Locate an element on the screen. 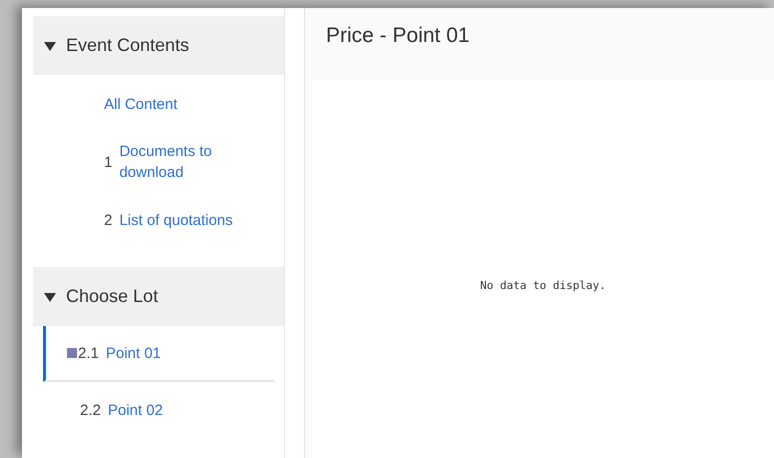 This screenshot has width=774, height=458. nav-item: 2.2 Point 02 is located at coordinates (158, 410).